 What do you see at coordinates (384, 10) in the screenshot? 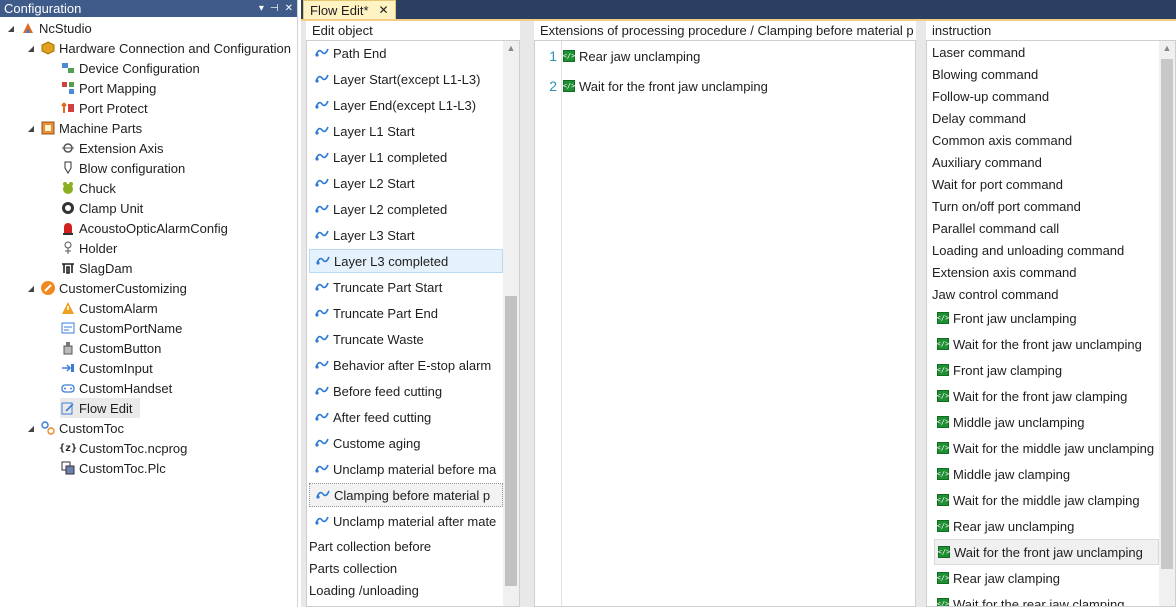
I see `tab-close-icon: ✕` at bounding box center [384, 10].